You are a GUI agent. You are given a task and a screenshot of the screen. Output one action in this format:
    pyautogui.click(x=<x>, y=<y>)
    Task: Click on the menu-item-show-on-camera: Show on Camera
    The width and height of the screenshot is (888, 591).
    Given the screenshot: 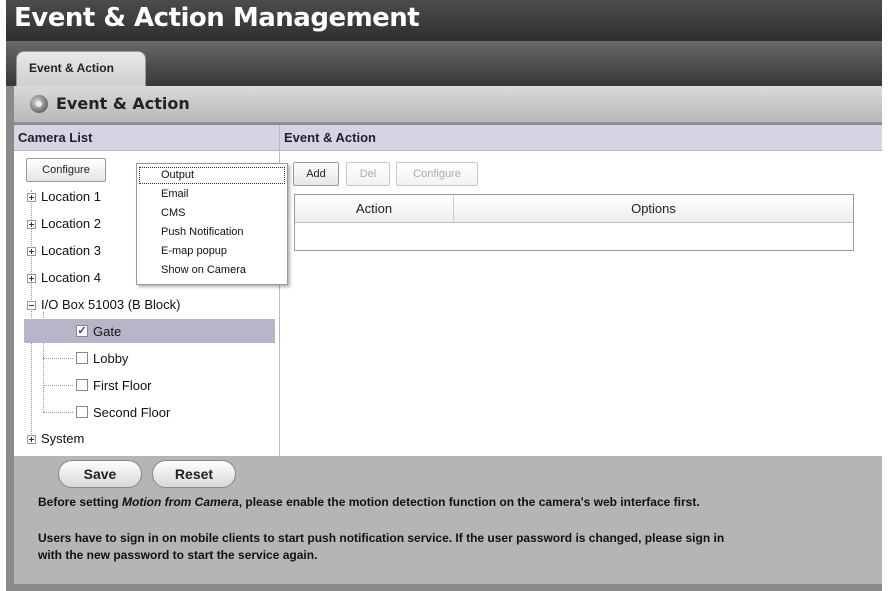 What is the action you would take?
    pyautogui.click(x=203, y=270)
    